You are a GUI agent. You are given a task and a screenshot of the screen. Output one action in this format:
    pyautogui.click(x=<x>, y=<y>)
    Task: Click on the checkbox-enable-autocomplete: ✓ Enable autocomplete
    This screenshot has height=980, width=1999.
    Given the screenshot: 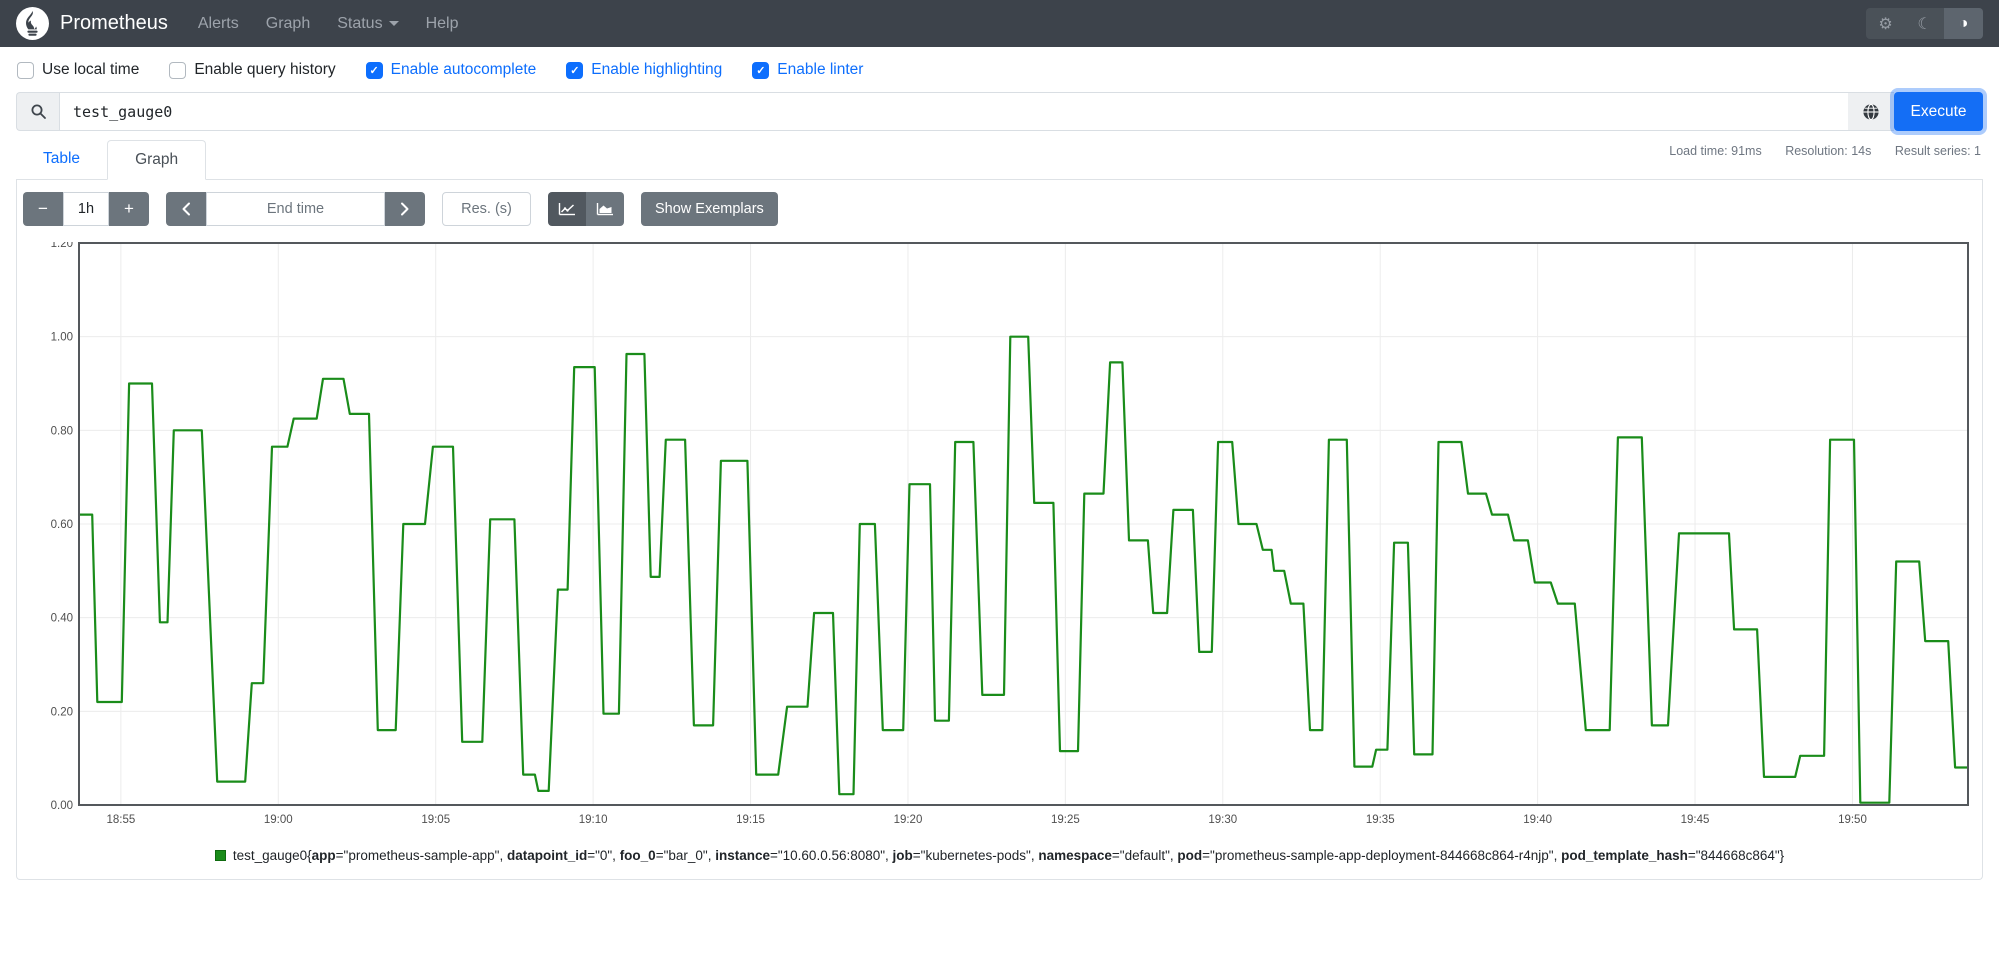 What is the action you would take?
    pyautogui.click(x=450, y=70)
    